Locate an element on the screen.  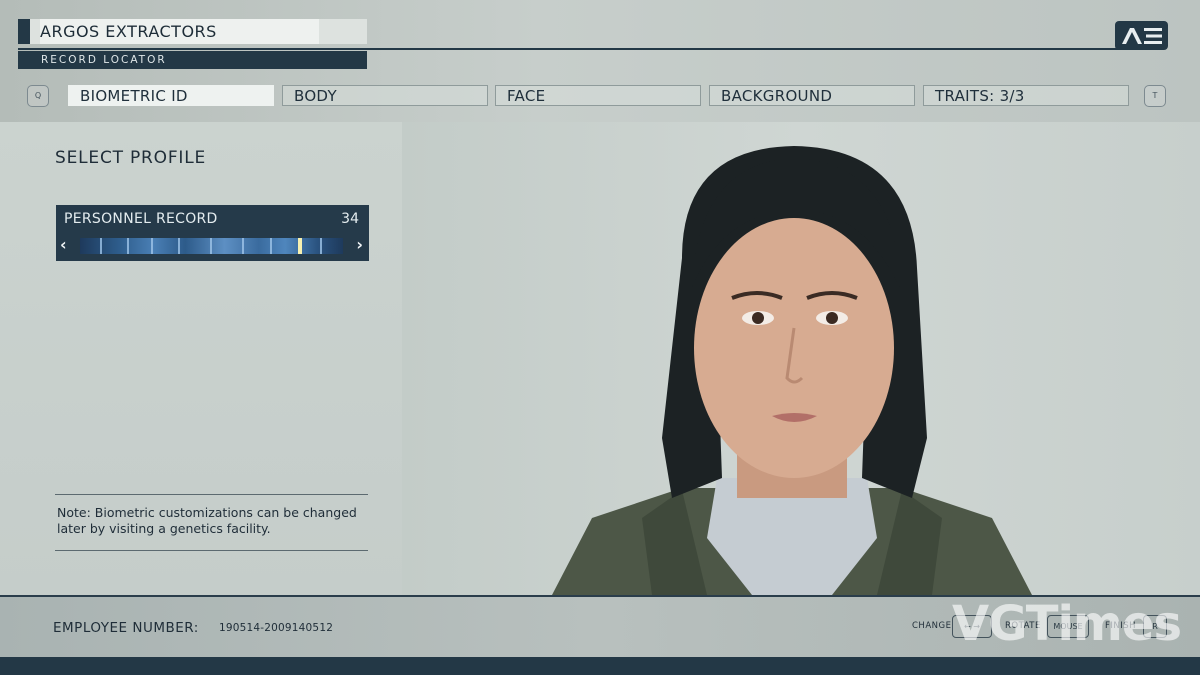
ae-logo-icon is located at coordinates (1141, 35).